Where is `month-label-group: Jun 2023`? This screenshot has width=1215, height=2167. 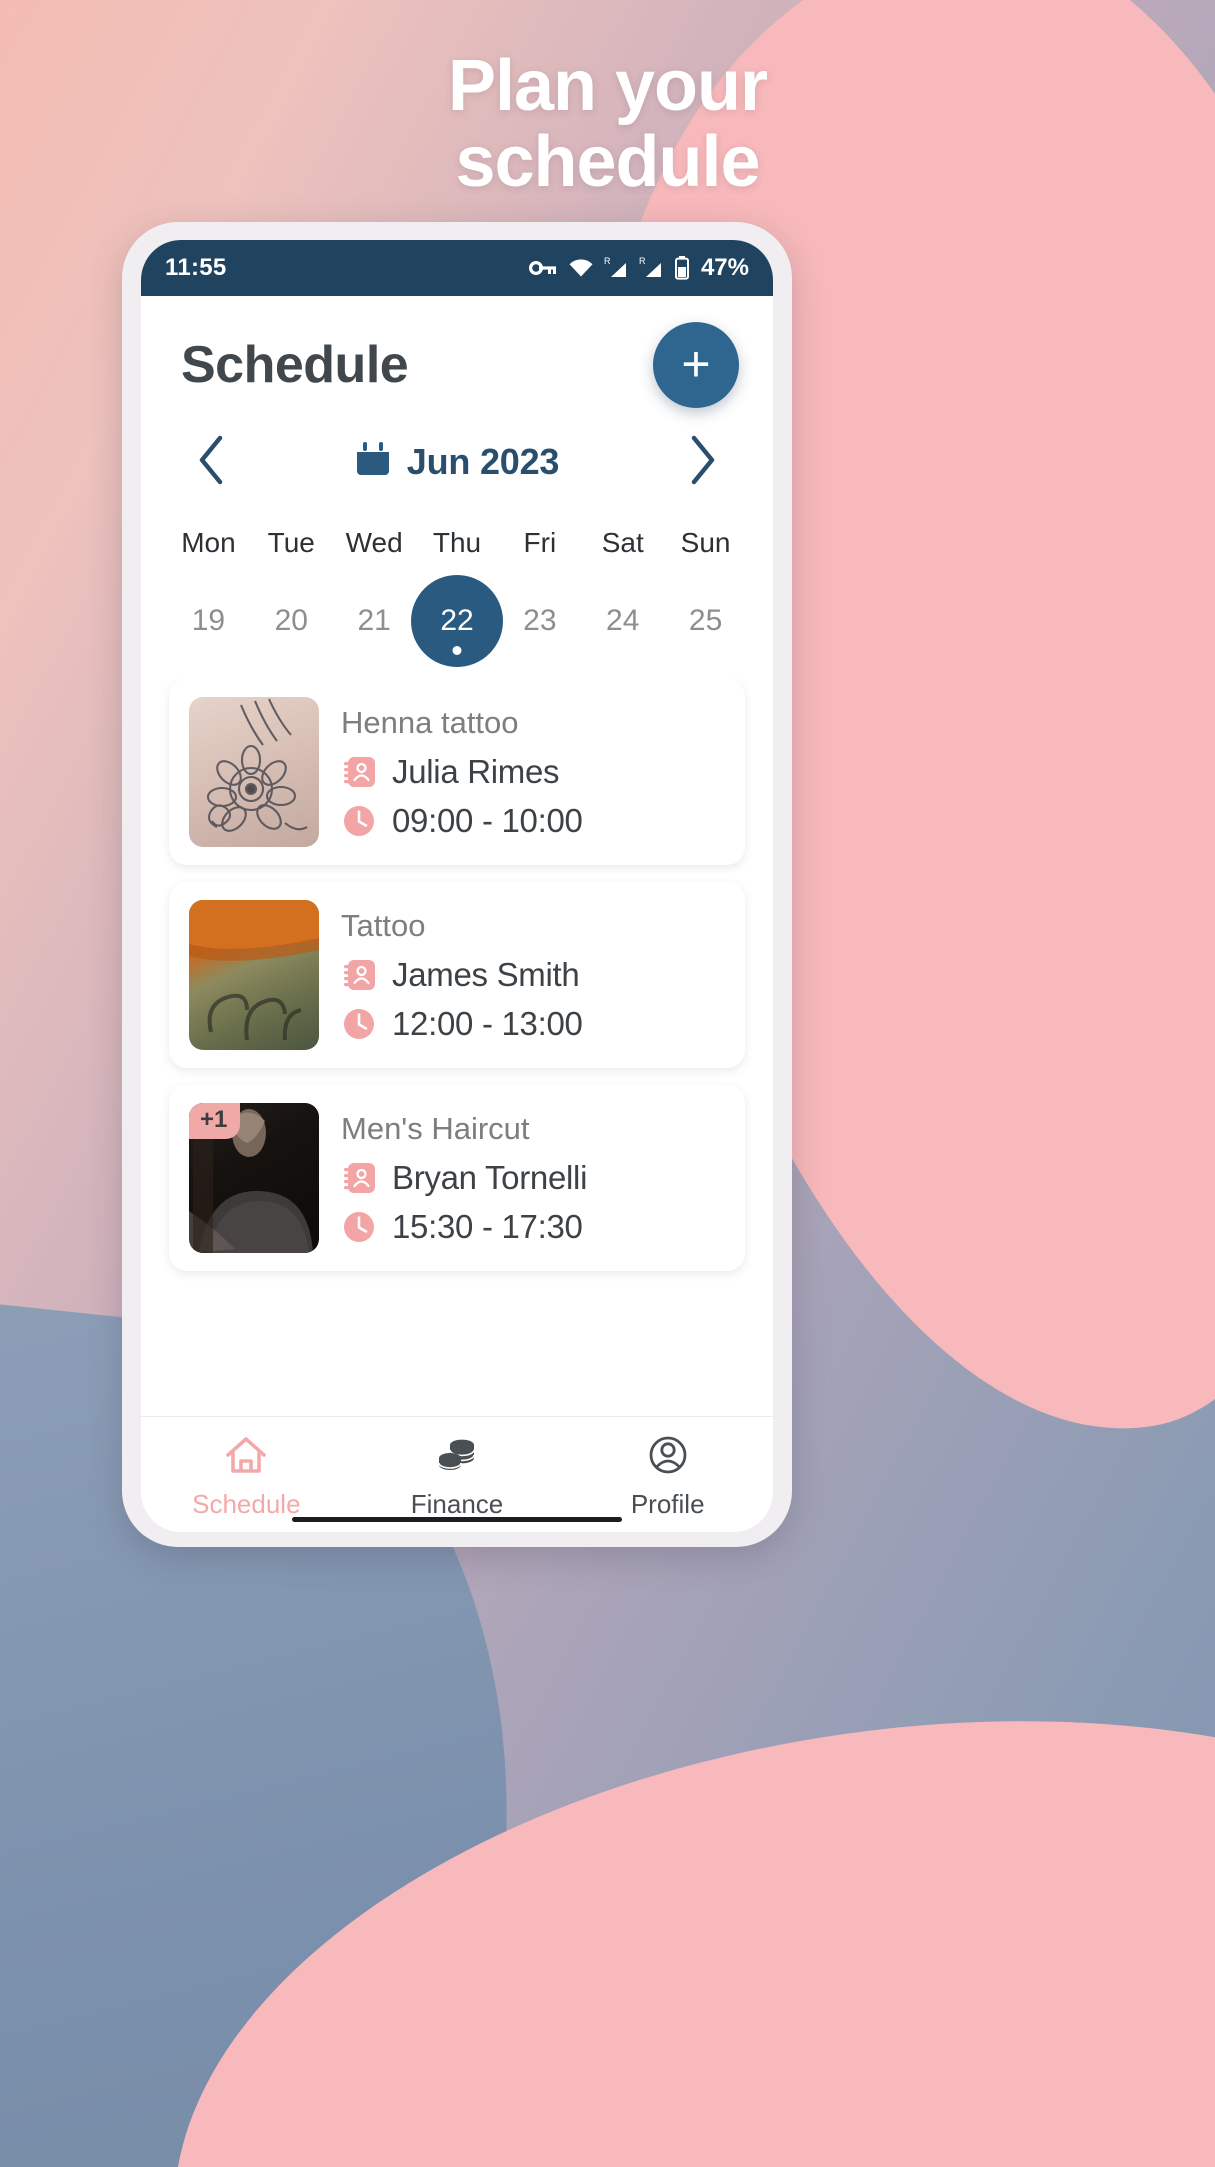
month-label-group: Jun 2023 is located at coordinates (457, 461).